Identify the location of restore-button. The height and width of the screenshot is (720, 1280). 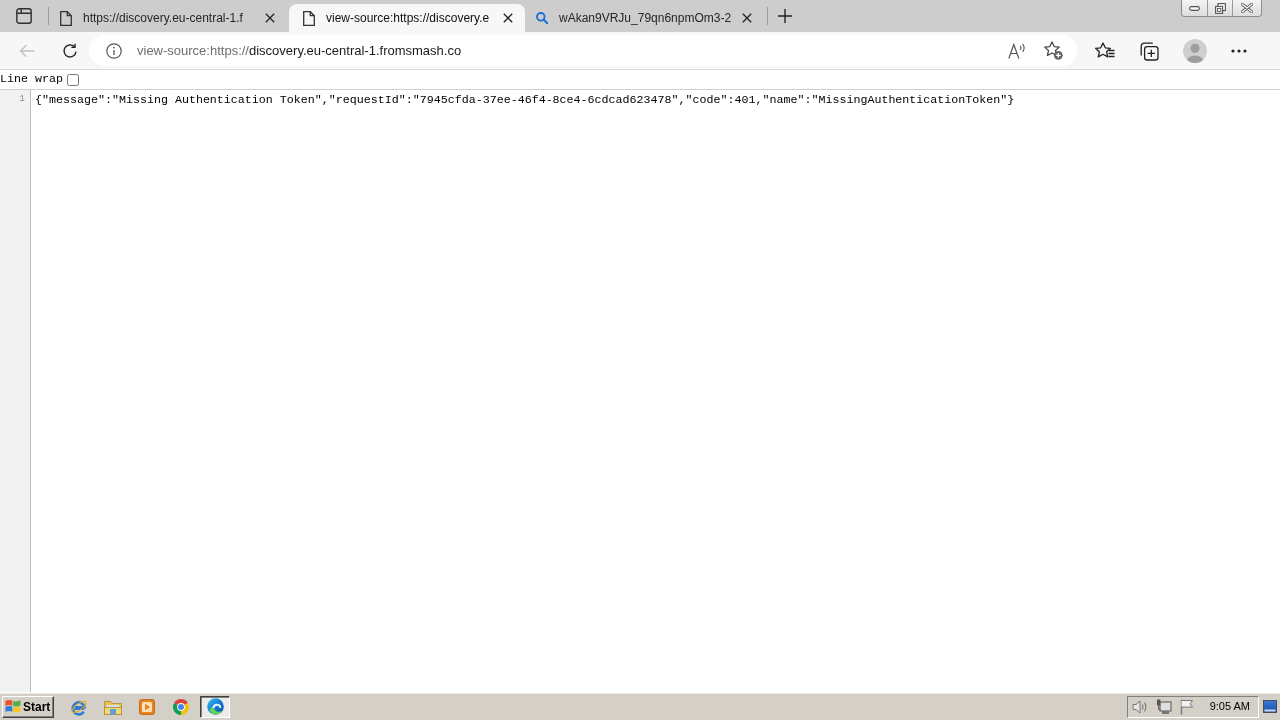
(1219, 8).